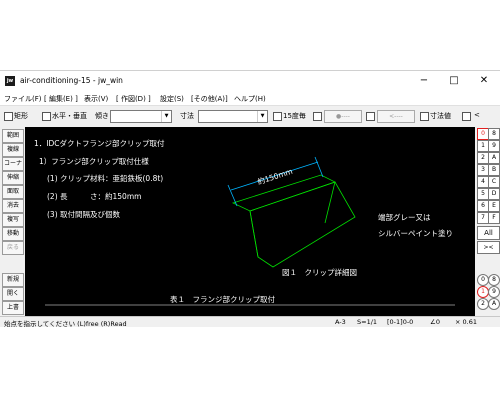 This screenshot has height=400, width=500. Describe the element at coordinates (187, 116) in the screenshot. I see `dimension-label: 寸法` at that location.